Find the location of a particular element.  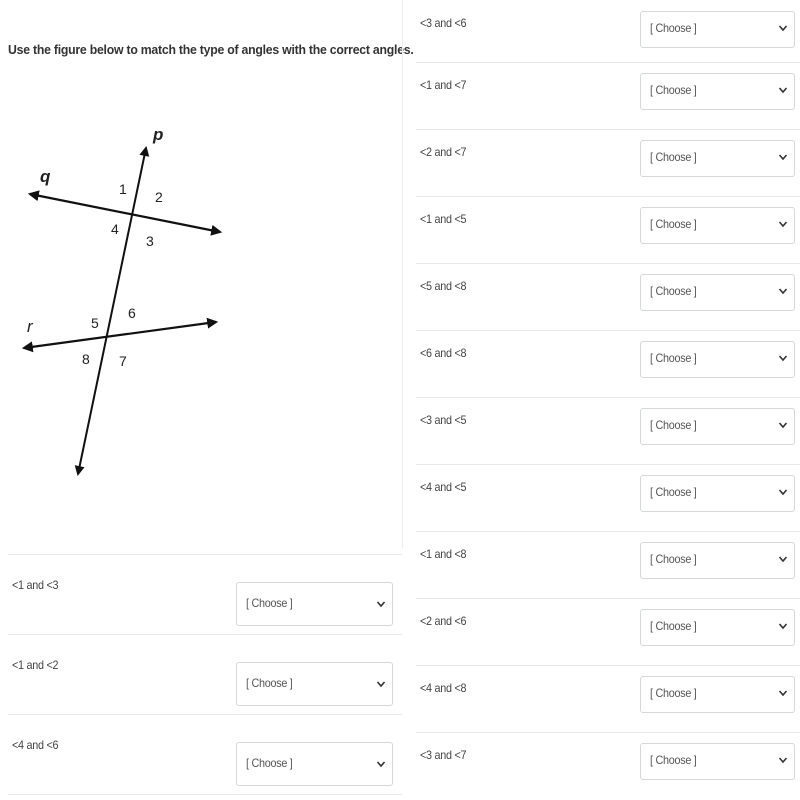

angle-label-6: 6 is located at coordinates (132, 313).